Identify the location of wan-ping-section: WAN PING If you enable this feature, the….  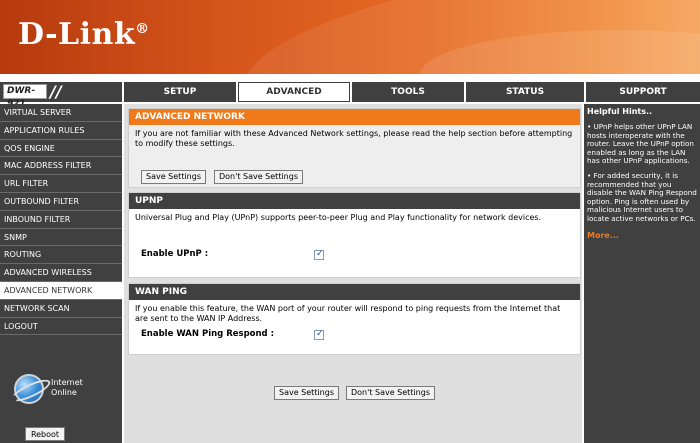
(354, 319).